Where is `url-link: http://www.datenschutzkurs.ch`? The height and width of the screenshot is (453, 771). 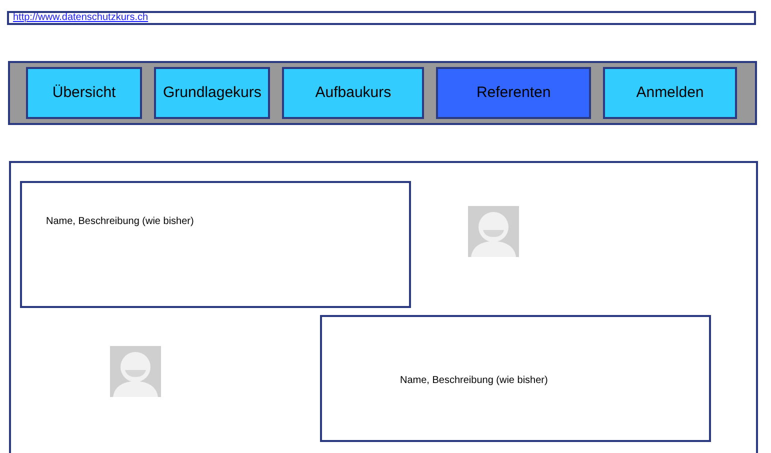
url-link: http://www.datenschutzkurs.ch is located at coordinates (80, 18).